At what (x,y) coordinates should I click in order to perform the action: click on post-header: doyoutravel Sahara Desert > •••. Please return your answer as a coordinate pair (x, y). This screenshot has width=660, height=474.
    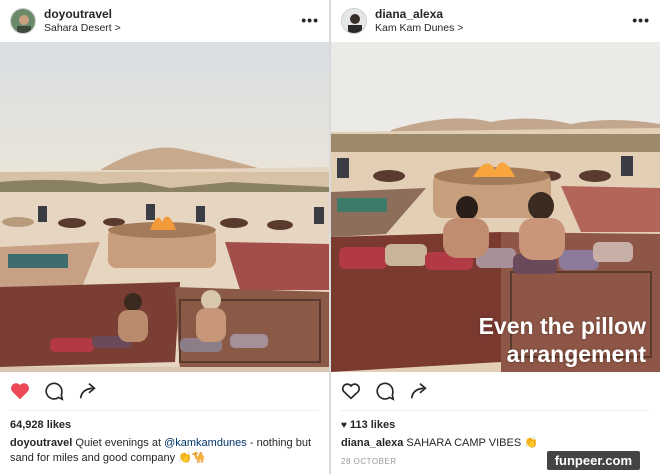
    Looking at the image, I should click on (164, 21).